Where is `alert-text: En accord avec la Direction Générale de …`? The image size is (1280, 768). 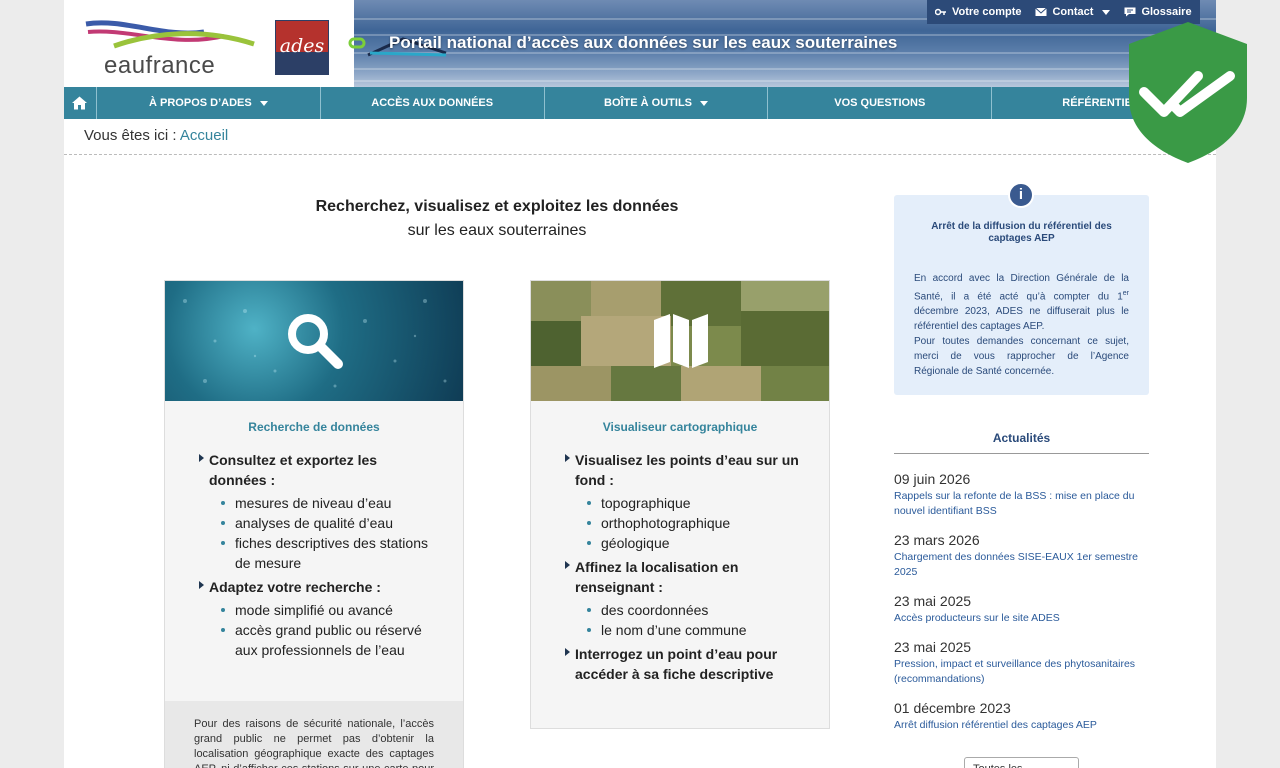 alert-text: En accord avec la Direction Générale de … is located at coordinates (1021, 325).